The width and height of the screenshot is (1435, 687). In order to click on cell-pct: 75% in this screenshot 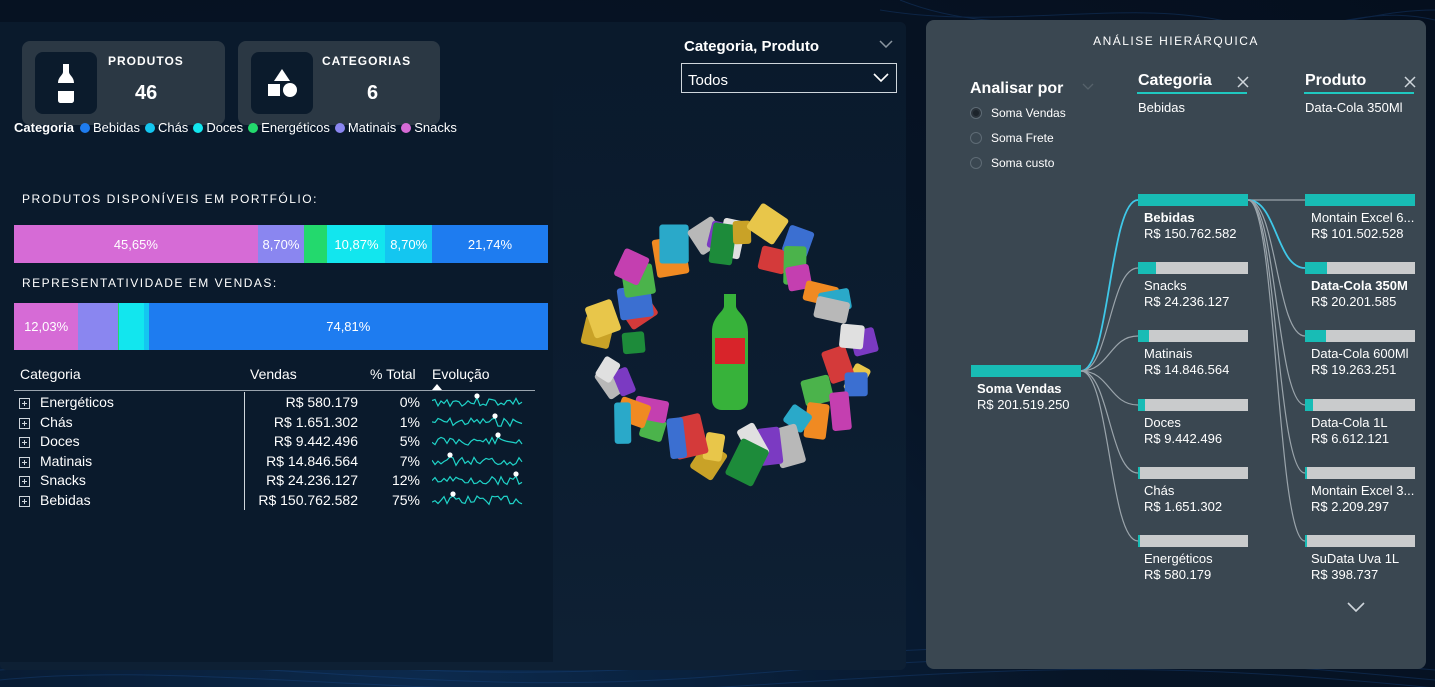, I will do `click(405, 499)`.